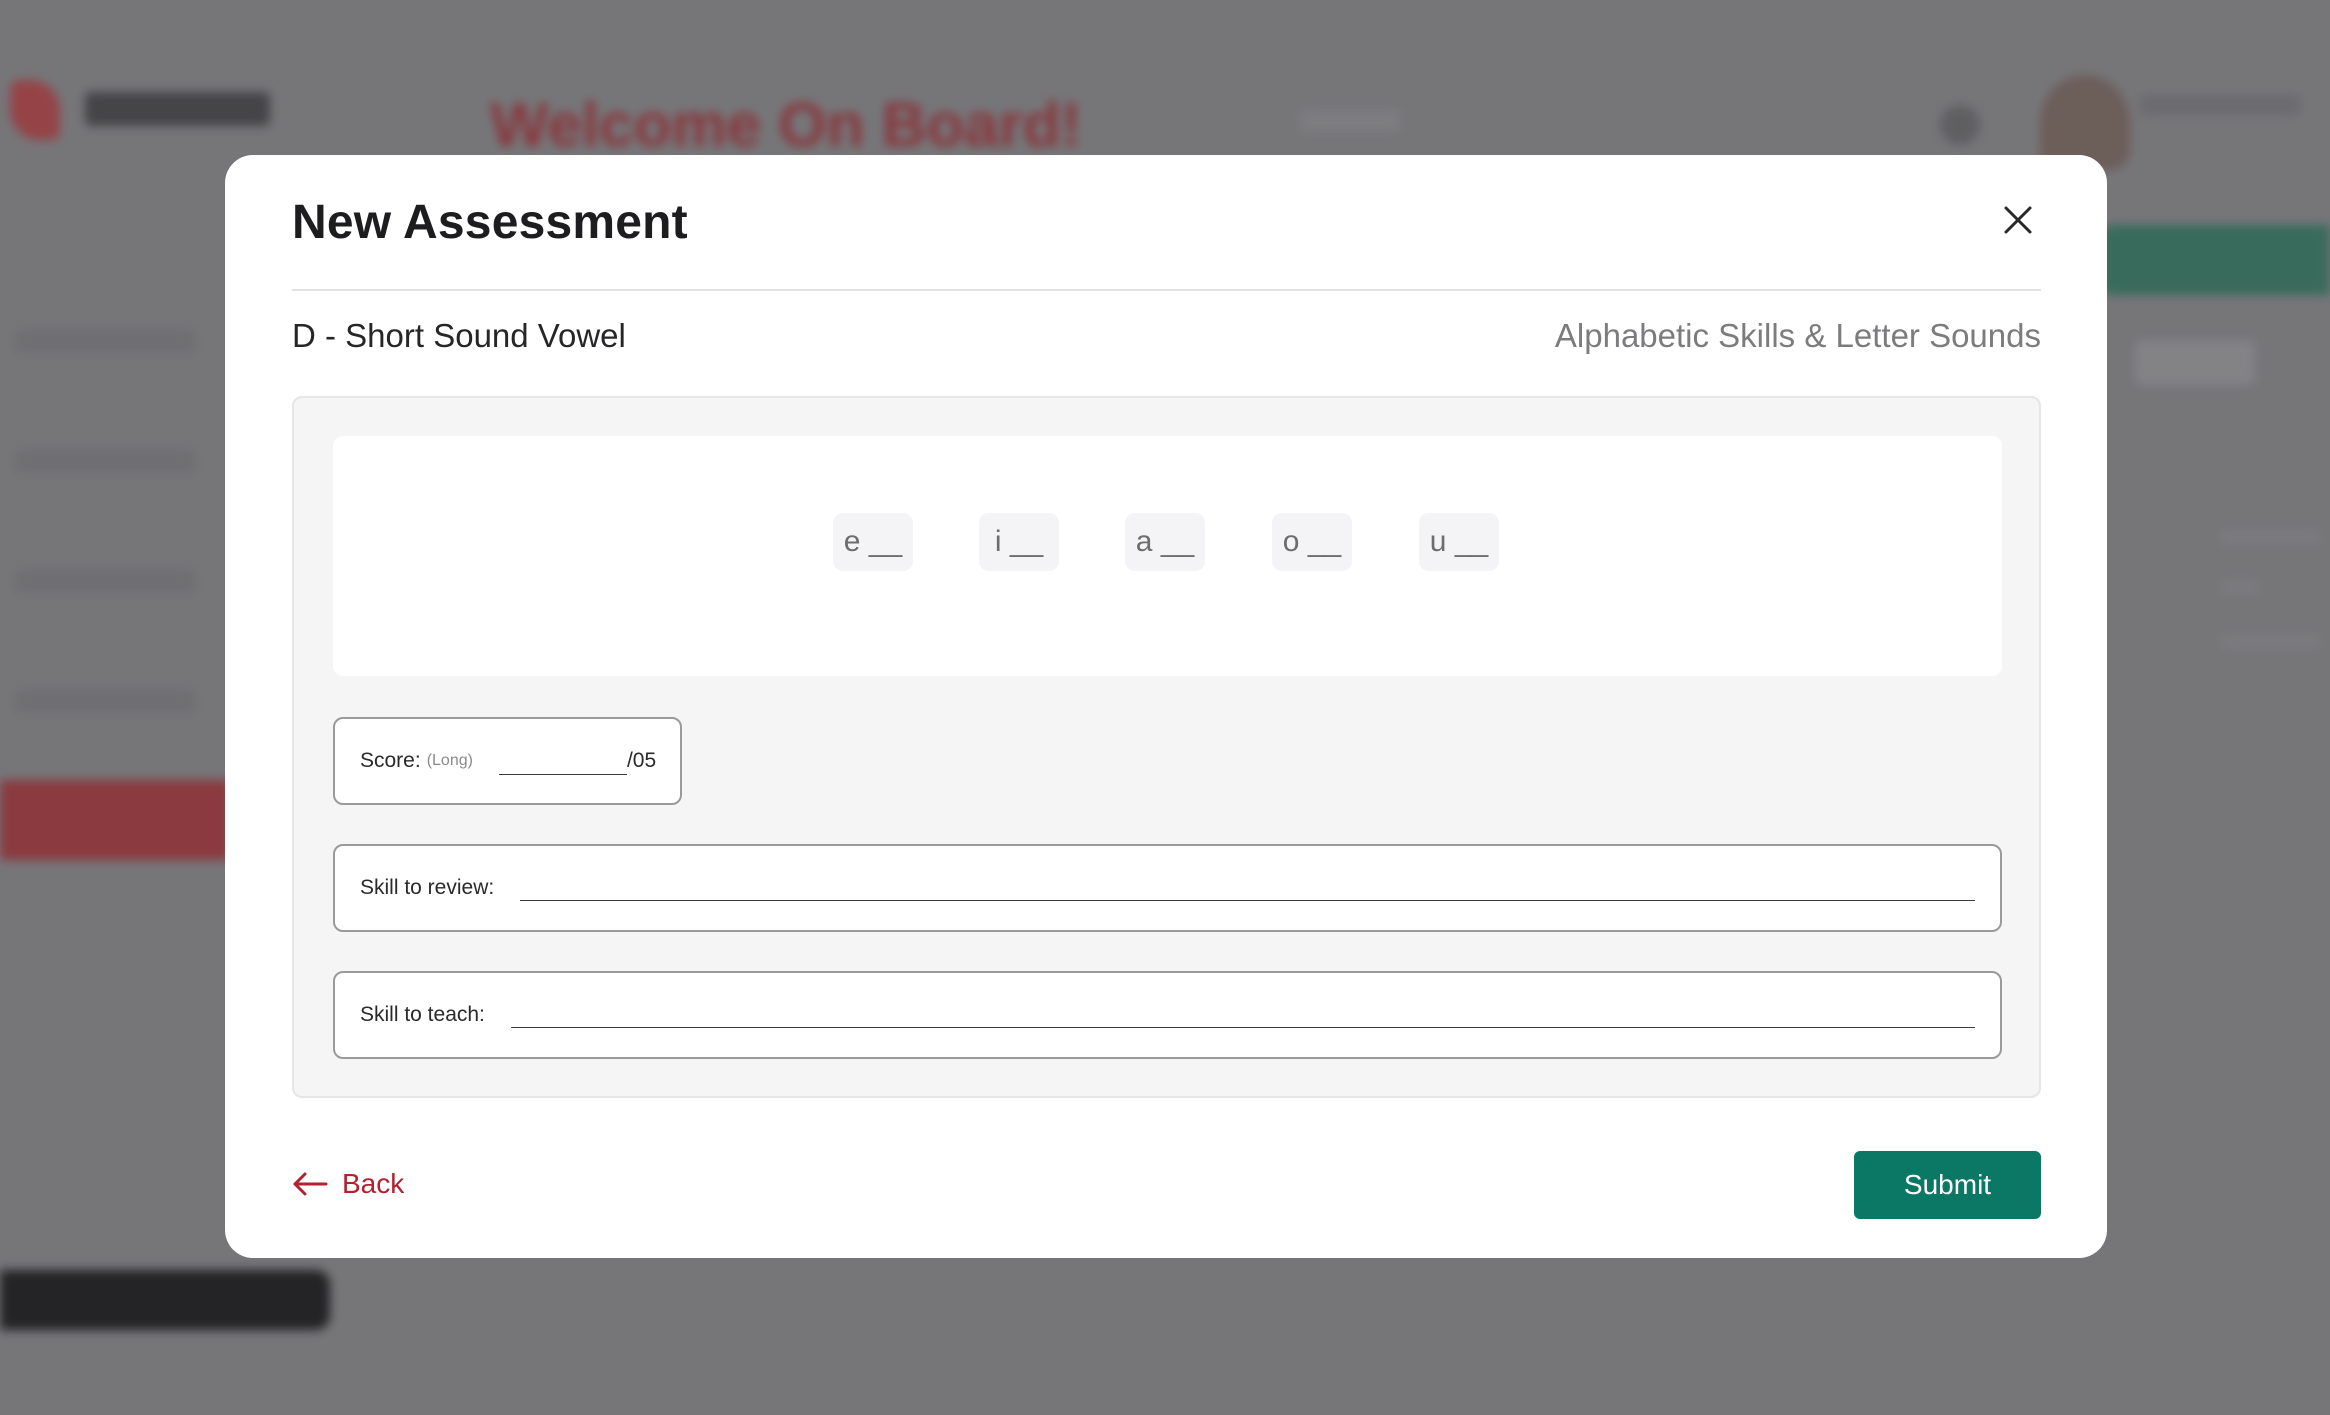  Describe the element at coordinates (165, 1300) in the screenshot. I see `sidebar-footer` at that location.